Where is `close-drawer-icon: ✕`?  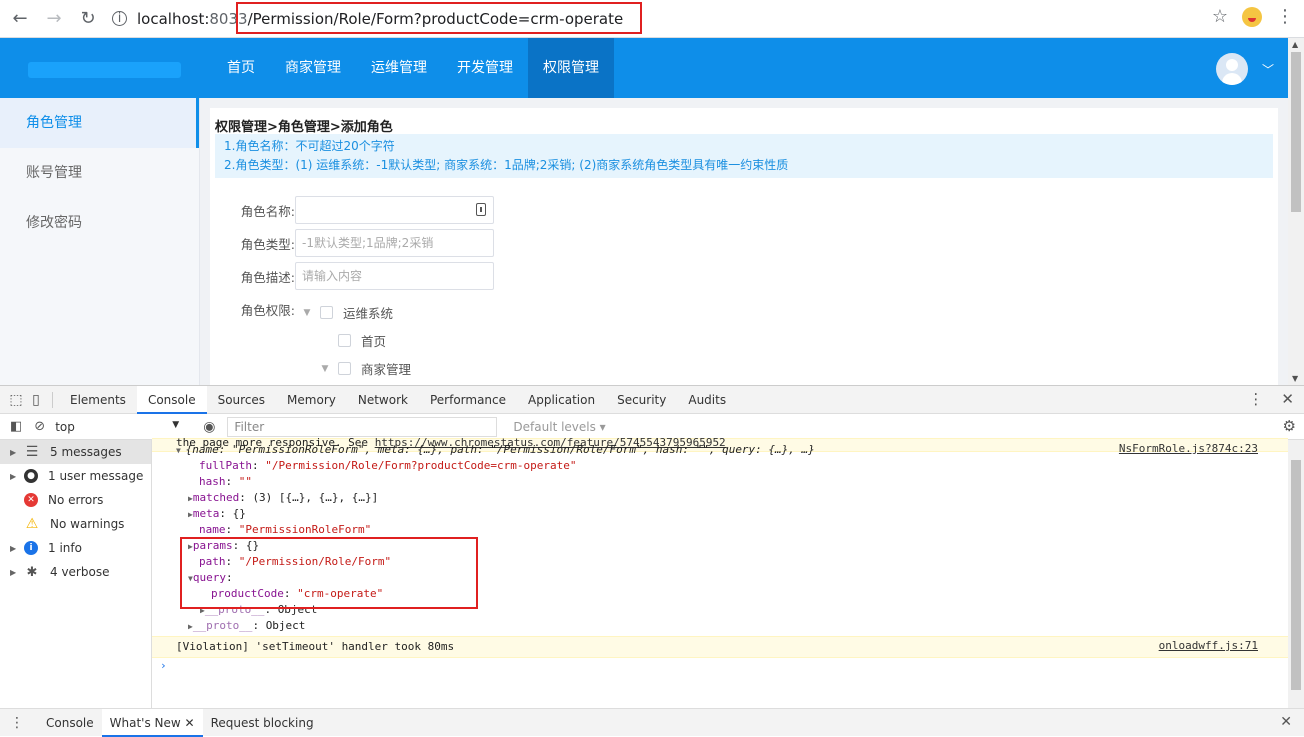 close-drawer-icon: ✕ is located at coordinates (1286, 722).